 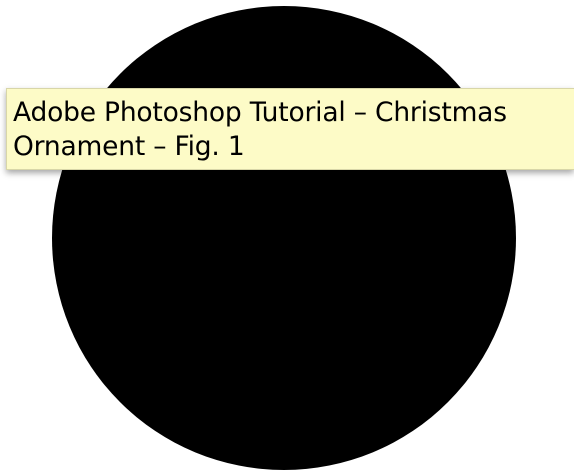 What do you see at coordinates (129, 146) in the screenshot?
I see `tooltip-line-2: Ornament – Fig. 1` at bounding box center [129, 146].